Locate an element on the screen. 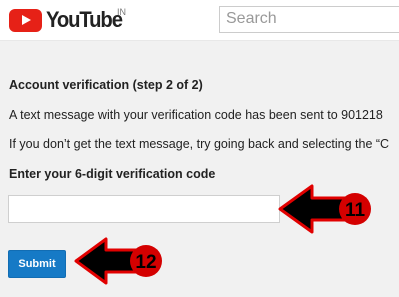 Image resolution: width=399 pixels, height=297 pixels. country-code: IN is located at coordinates (121, 12).